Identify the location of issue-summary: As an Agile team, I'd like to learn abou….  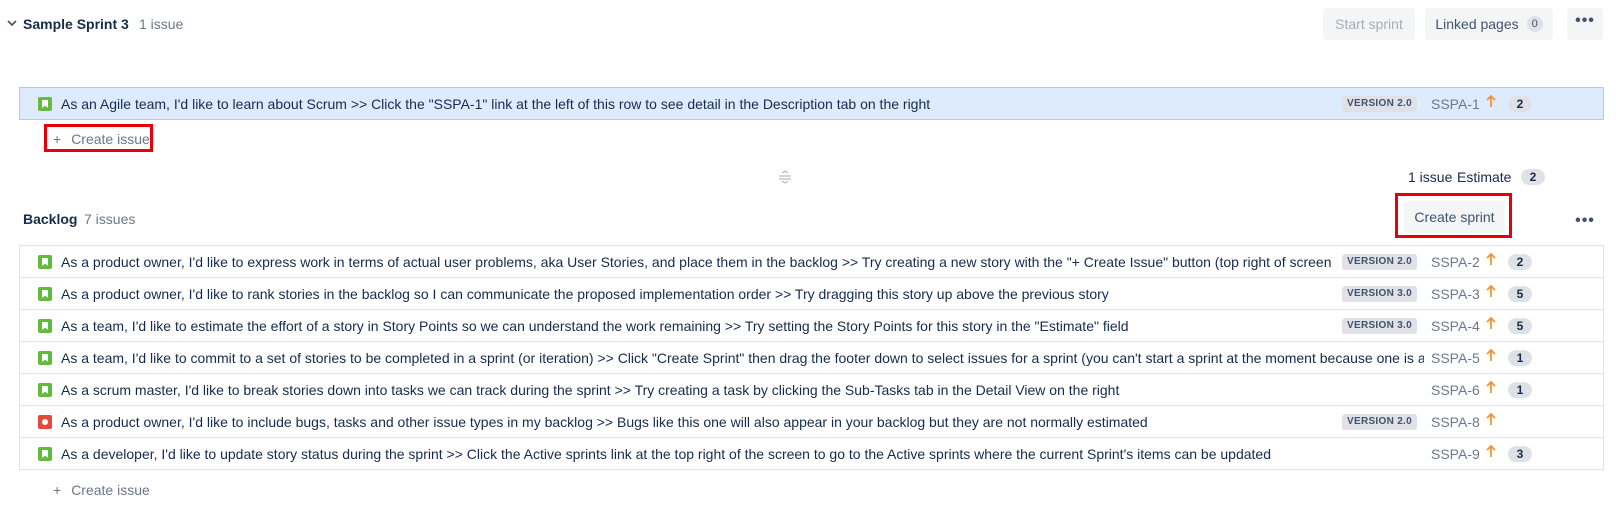
(496, 104).